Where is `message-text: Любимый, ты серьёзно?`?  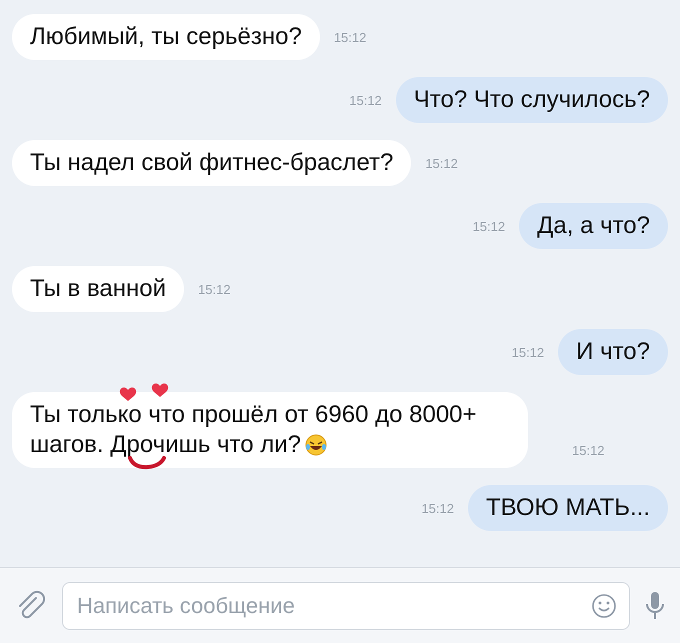
message-text: Любимый, ты серьёзно? is located at coordinates (166, 36).